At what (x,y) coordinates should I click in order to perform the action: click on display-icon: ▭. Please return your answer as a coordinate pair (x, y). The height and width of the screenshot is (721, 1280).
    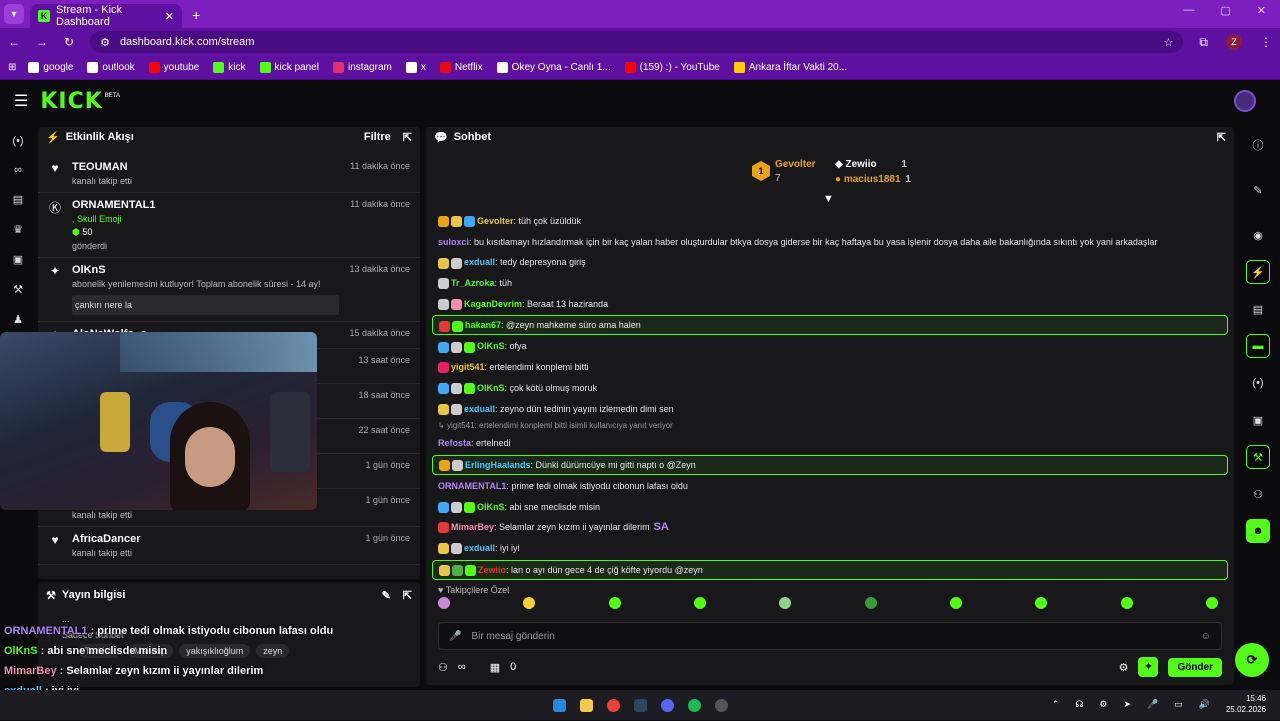
    Looking at the image, I should click on (1178, 704).